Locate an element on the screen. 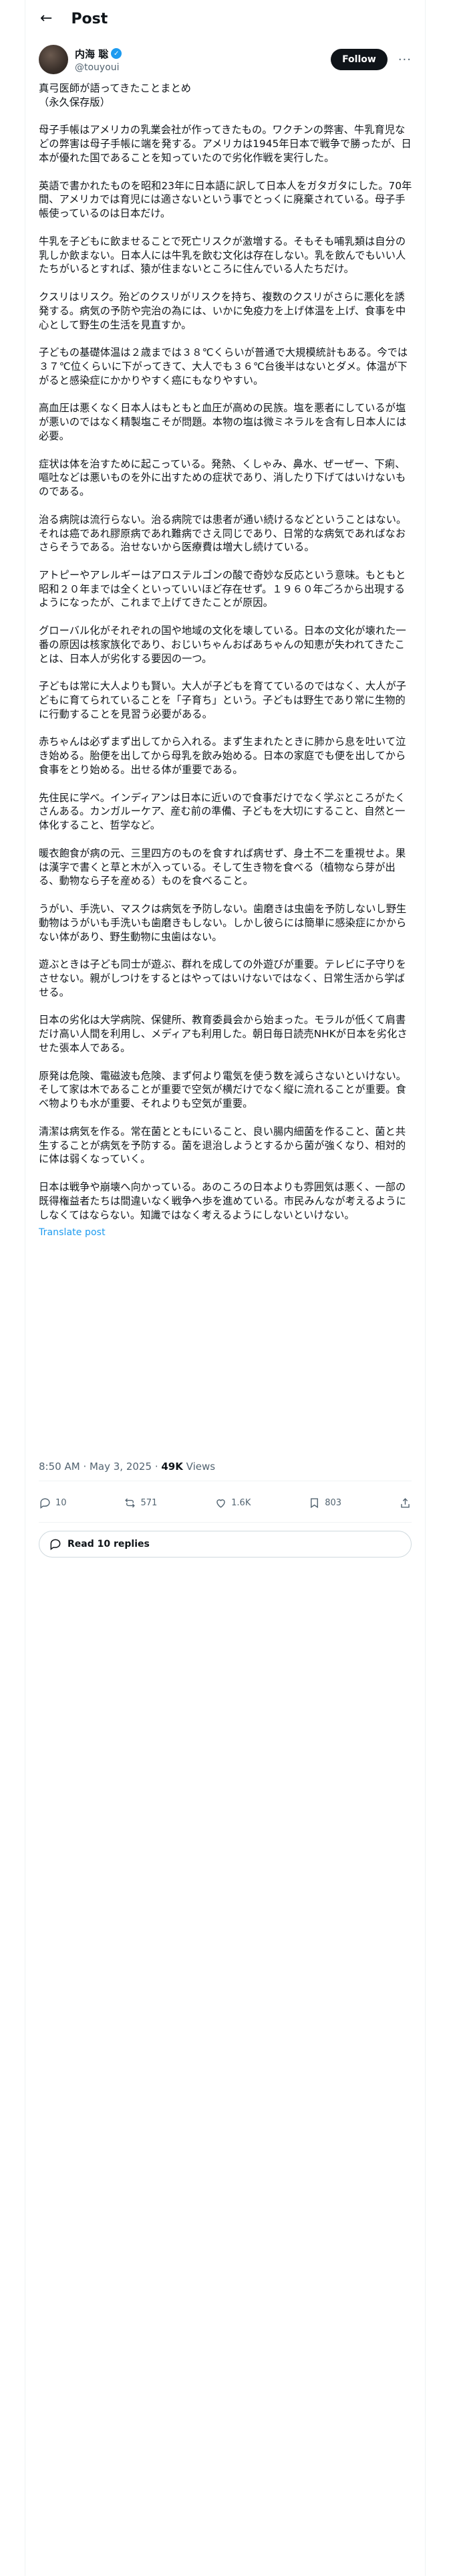 The width and height of the screenshot is (451, 2576). author-row: 内海 聡 ✓ @touyoui Follow ··· is located at coordinates (225, 60).